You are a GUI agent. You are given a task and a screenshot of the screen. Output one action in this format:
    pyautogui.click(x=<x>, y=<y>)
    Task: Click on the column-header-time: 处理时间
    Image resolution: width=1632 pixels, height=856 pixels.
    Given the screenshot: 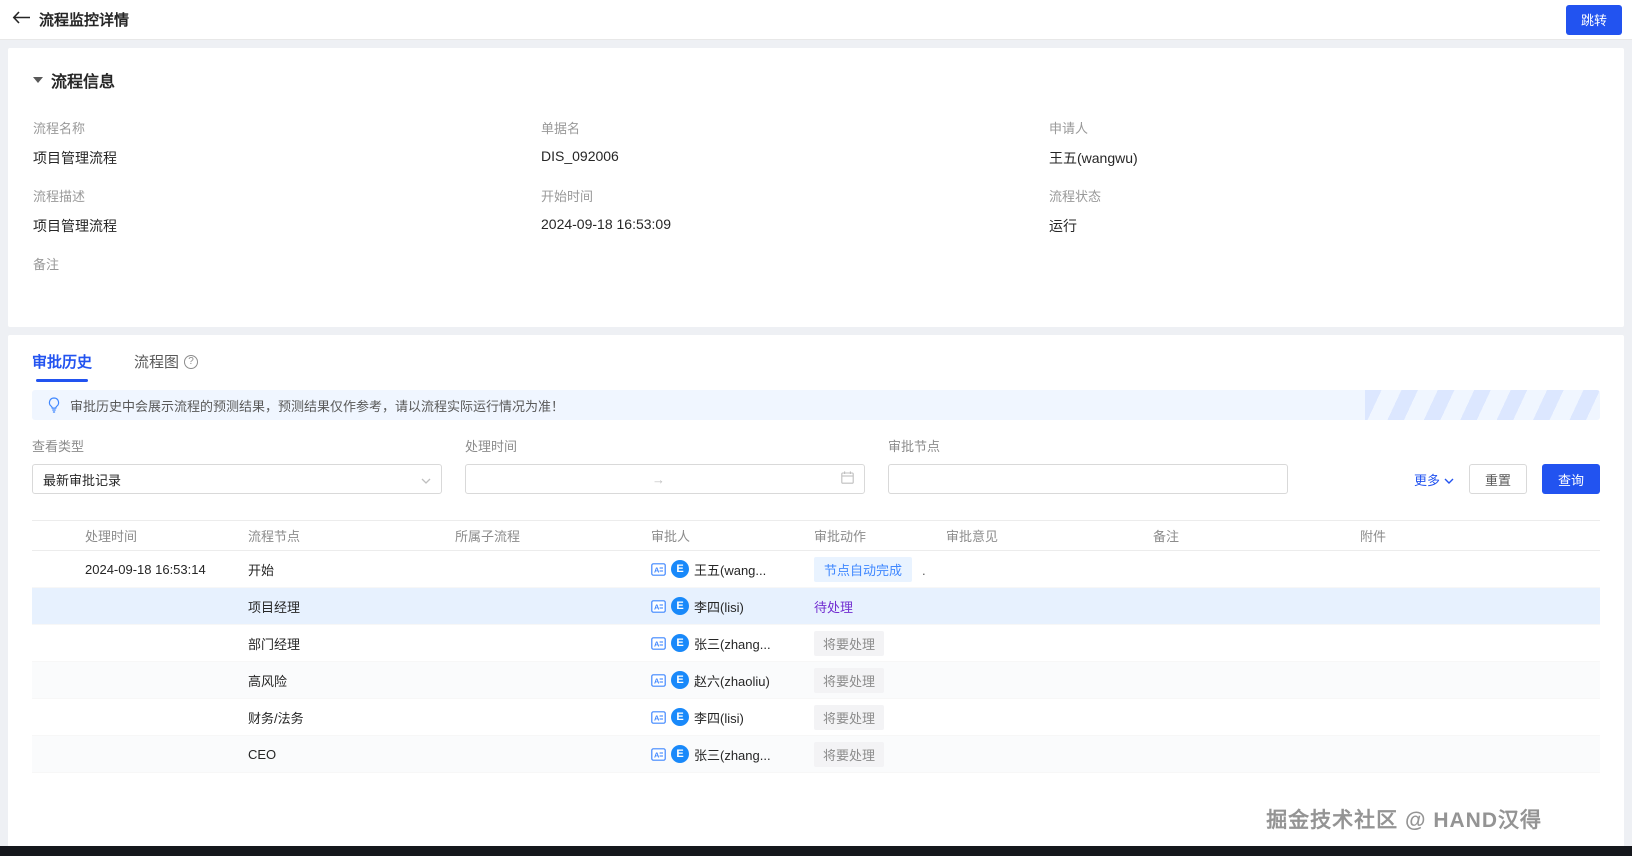 What is the action you would take?
    pyautogui.click(x=111, y=536)
    